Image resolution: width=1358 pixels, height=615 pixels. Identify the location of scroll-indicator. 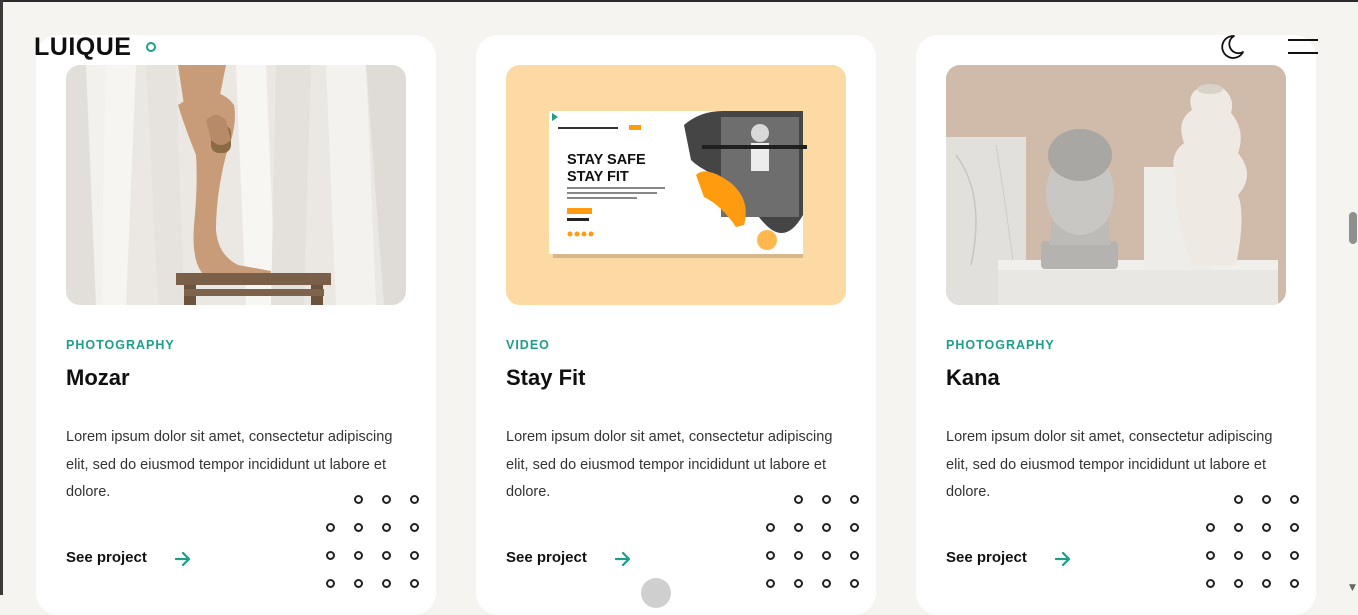
(656, 593).